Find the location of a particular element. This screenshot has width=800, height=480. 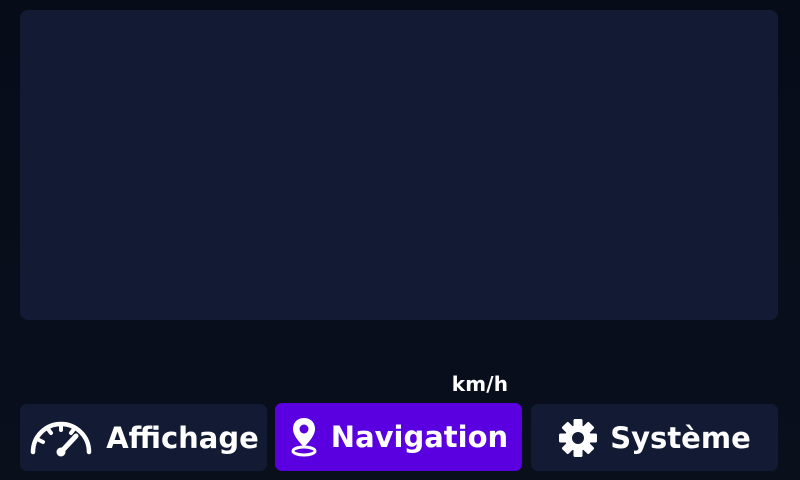

map-pin-icon is located at coordinates (304, 437).